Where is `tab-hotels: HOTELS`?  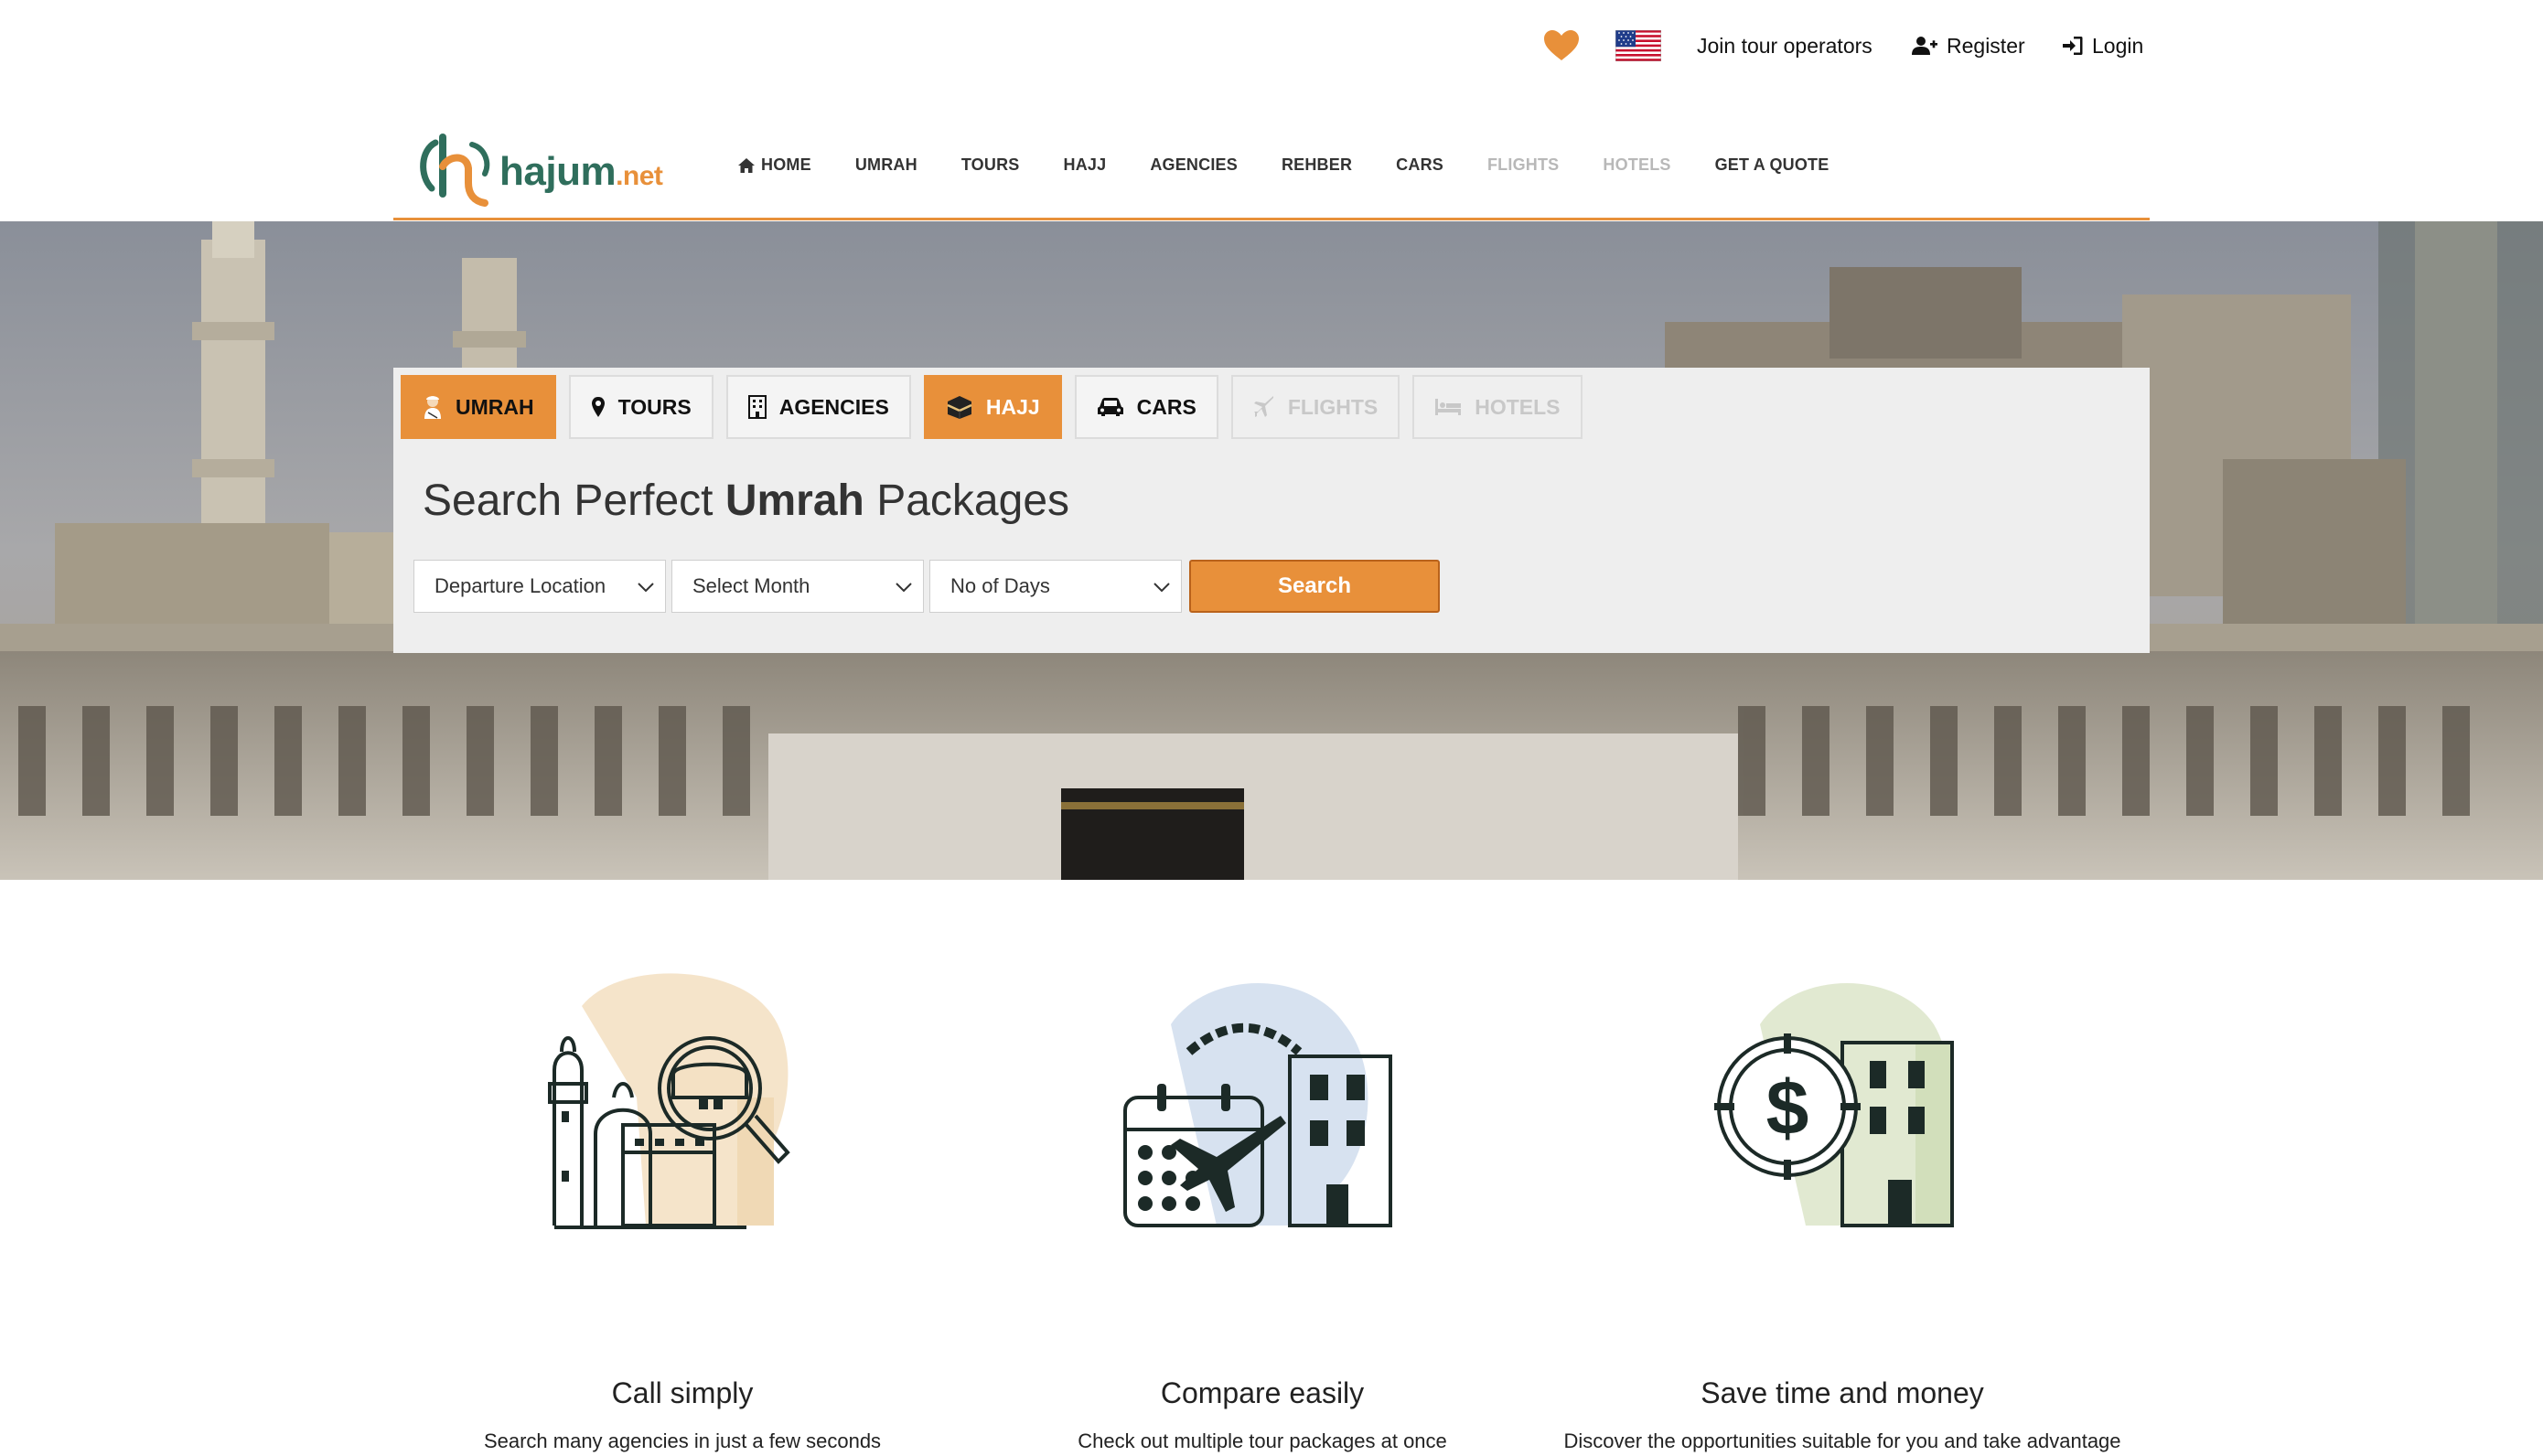 tab-hotels: HOTELS is located at coordinates (1497, 407).